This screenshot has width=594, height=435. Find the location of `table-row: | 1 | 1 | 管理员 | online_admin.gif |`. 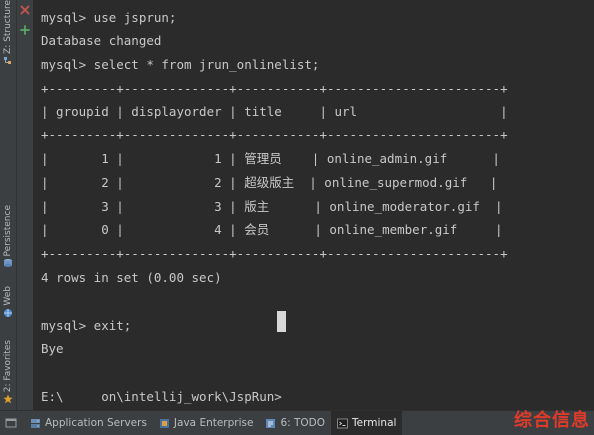

table-row: | 1 | 1 | 管理员 | online_admin.gif | is located at coordinates (270, 158).